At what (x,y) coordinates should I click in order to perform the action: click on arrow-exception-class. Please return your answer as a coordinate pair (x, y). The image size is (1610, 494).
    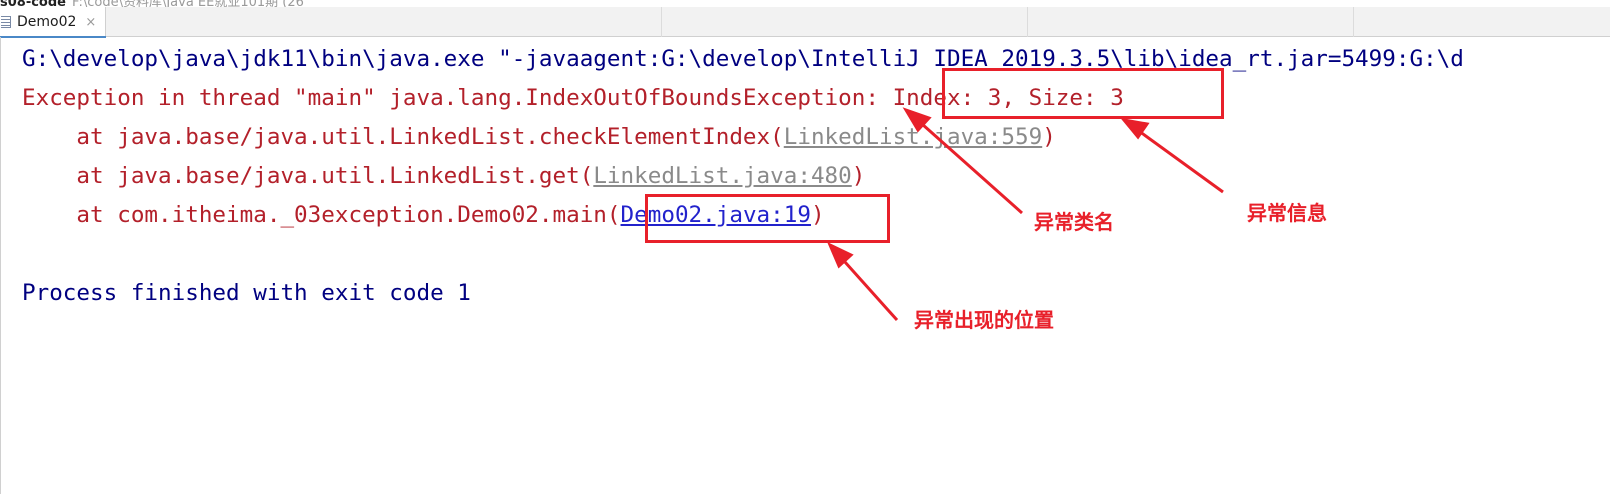
    Looking at the image, I should click on (967, 164).